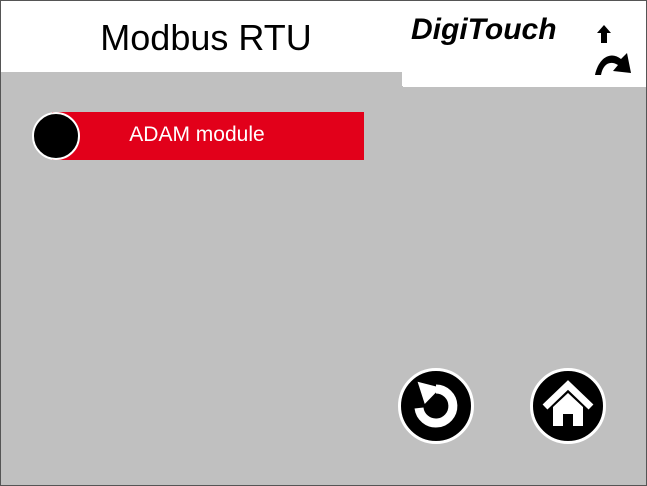 Image resolution: width=647 pixels, height=486 pixels. Describe the element at coordinates (613, 50) in the screenshot. I see `logo-arrows-icon` at that location.